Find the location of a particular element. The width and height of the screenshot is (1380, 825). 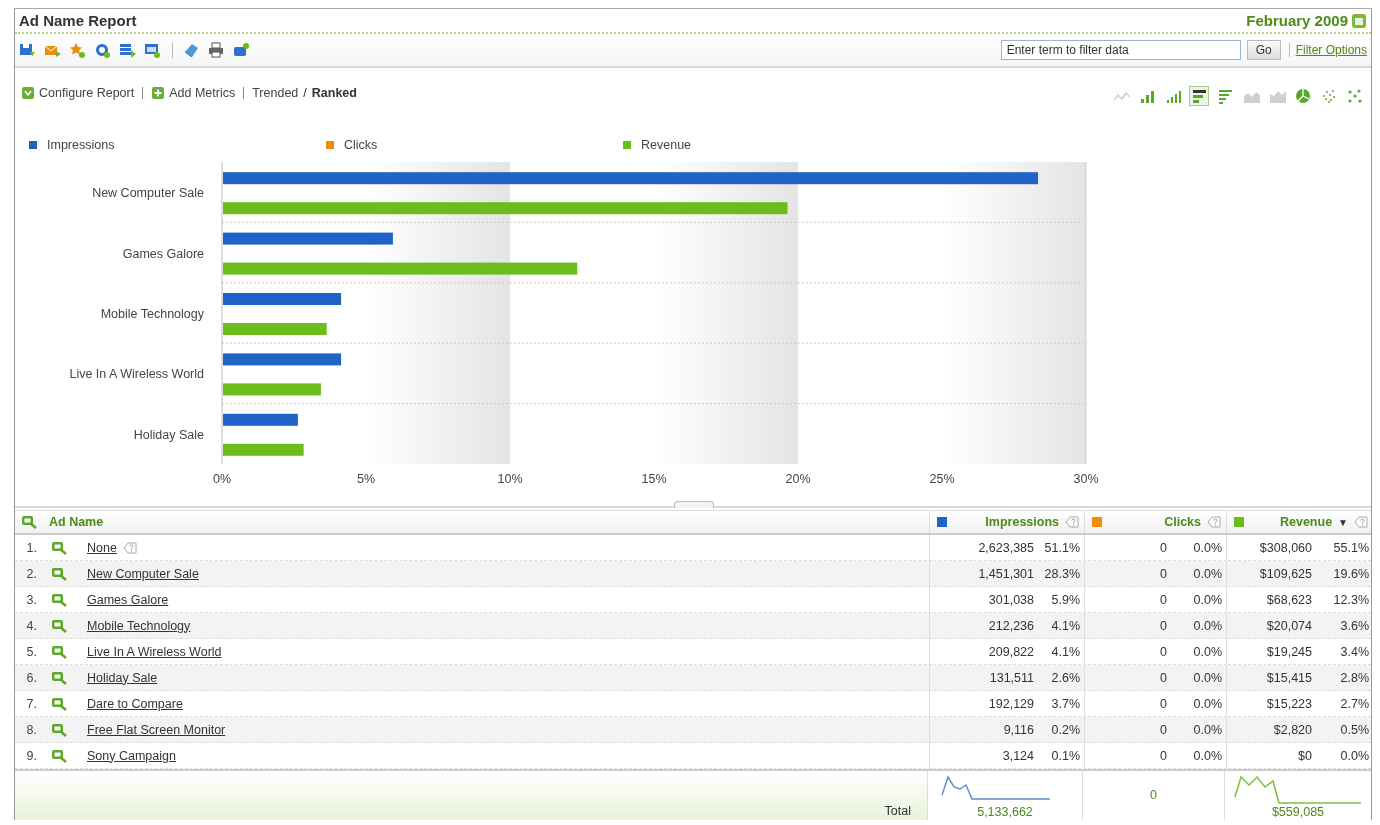

value-cell: 131,511 is located at coordinates (1011, 677).